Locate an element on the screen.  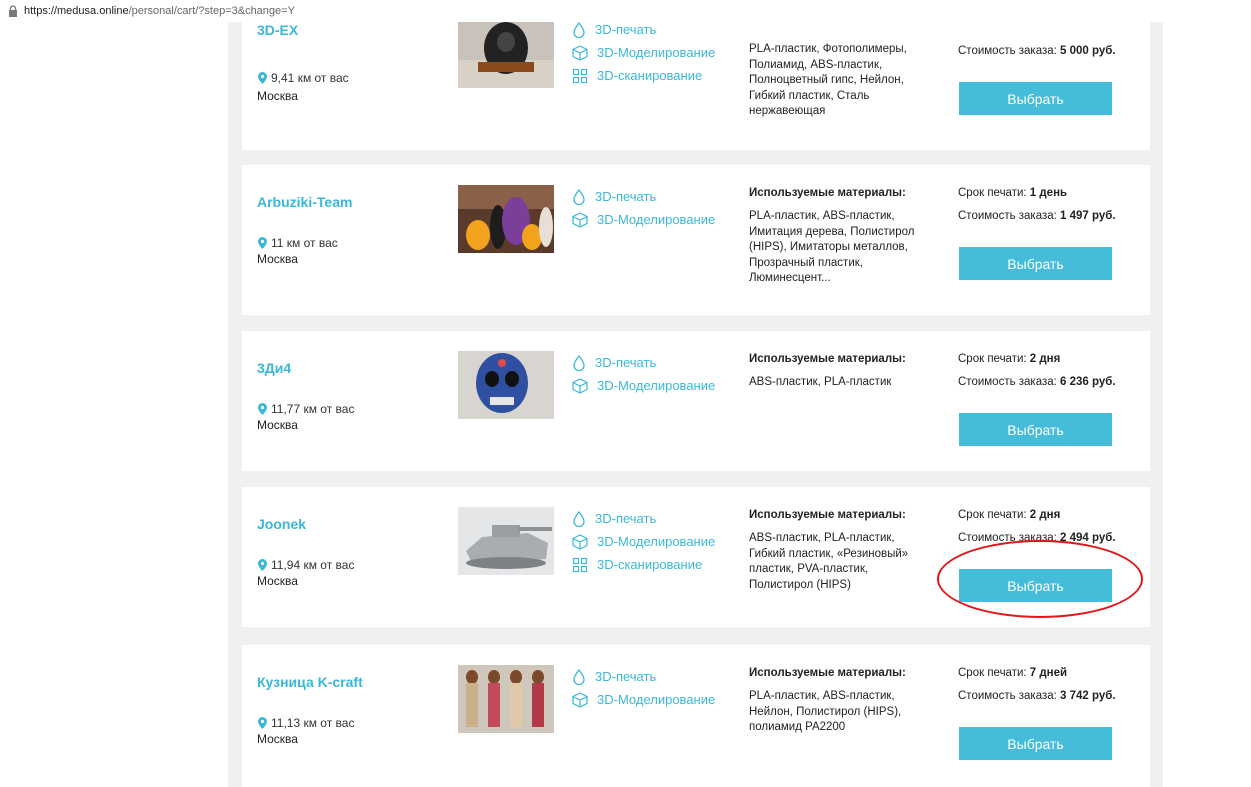
provider-distance: 9,41 км от вас is located at coordinates (303, 78).